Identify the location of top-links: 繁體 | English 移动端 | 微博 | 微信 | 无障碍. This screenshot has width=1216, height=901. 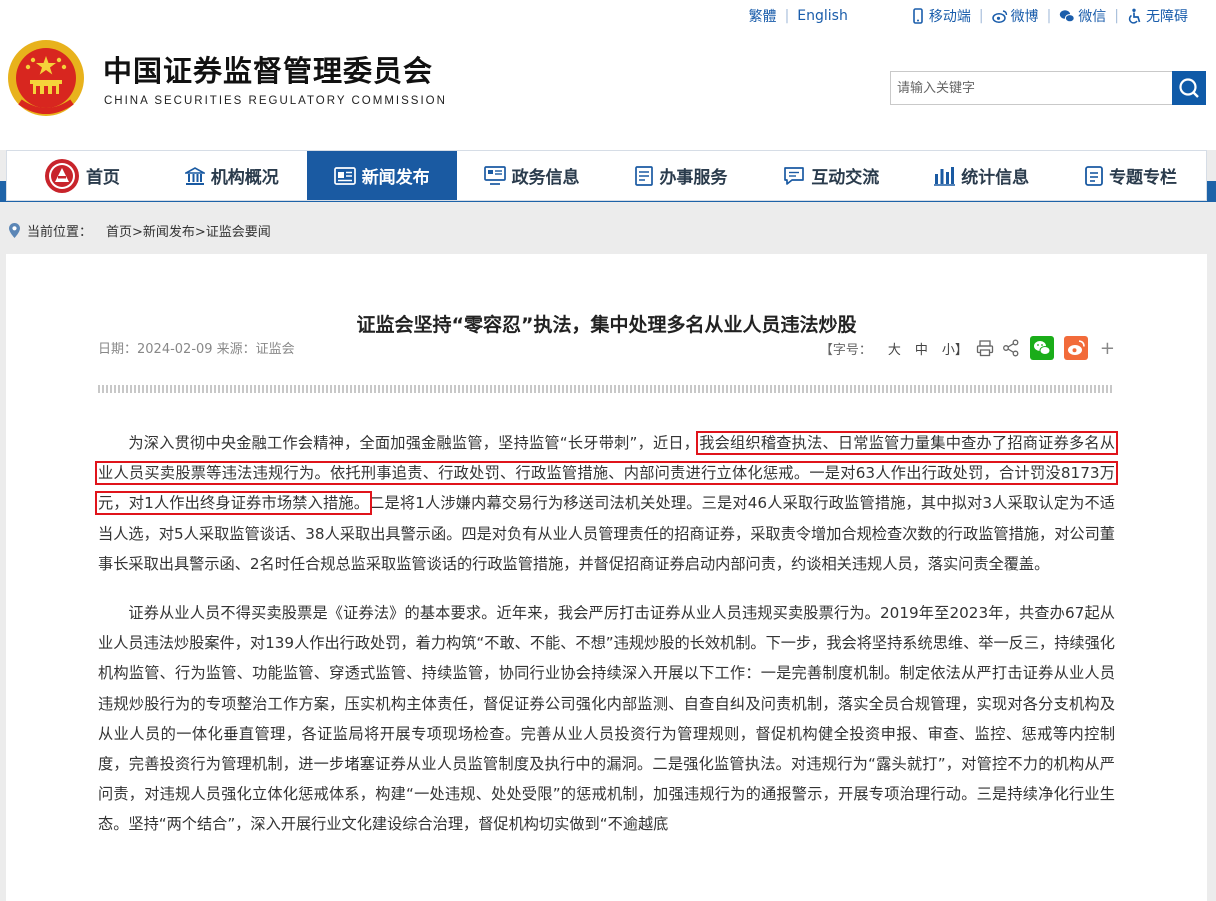
(968, 16).